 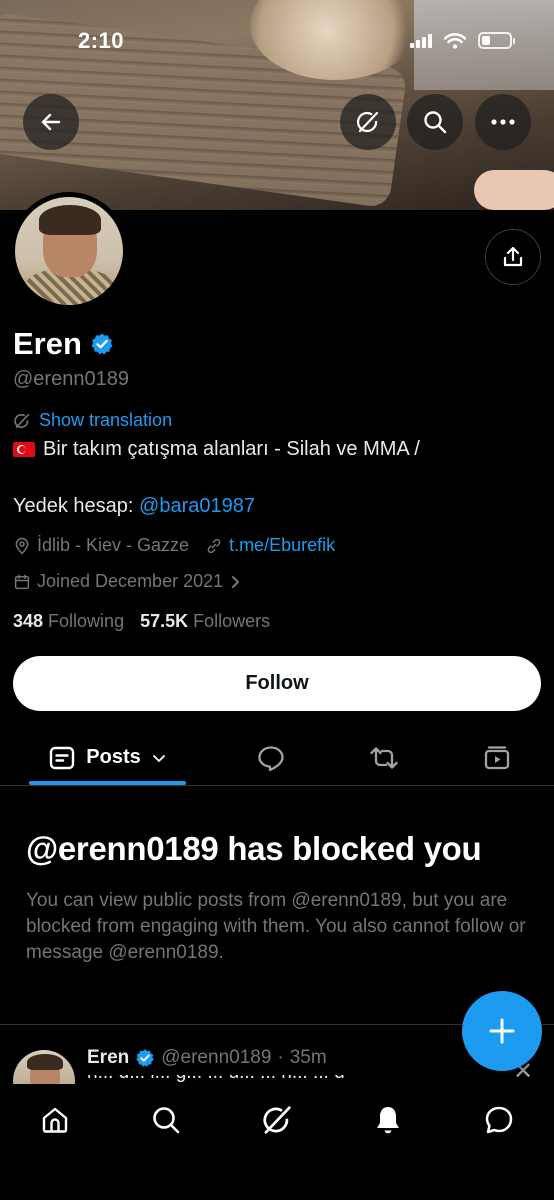 I want to click on home-icon, so click(x=55, y=1120).